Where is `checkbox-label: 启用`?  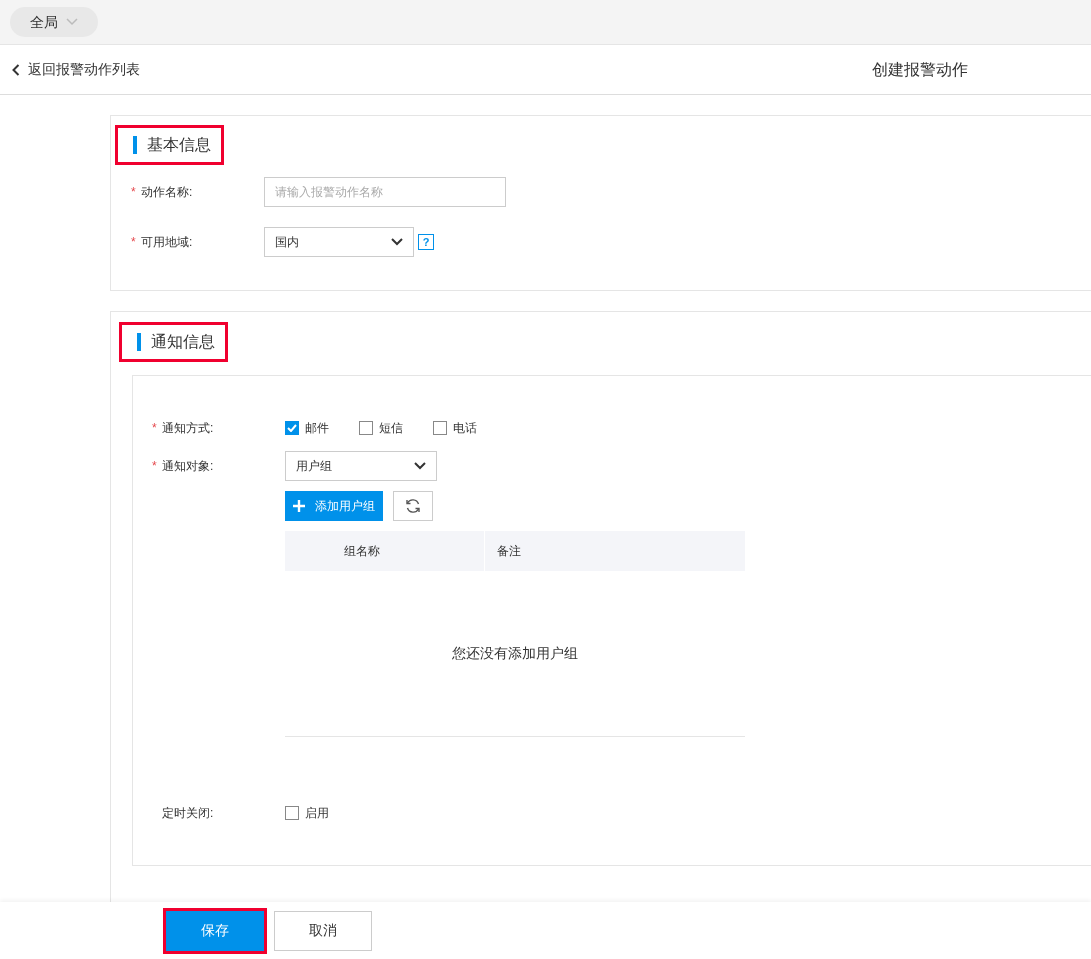 checkbox-label: 启用 is located at coordinates (317, 813).